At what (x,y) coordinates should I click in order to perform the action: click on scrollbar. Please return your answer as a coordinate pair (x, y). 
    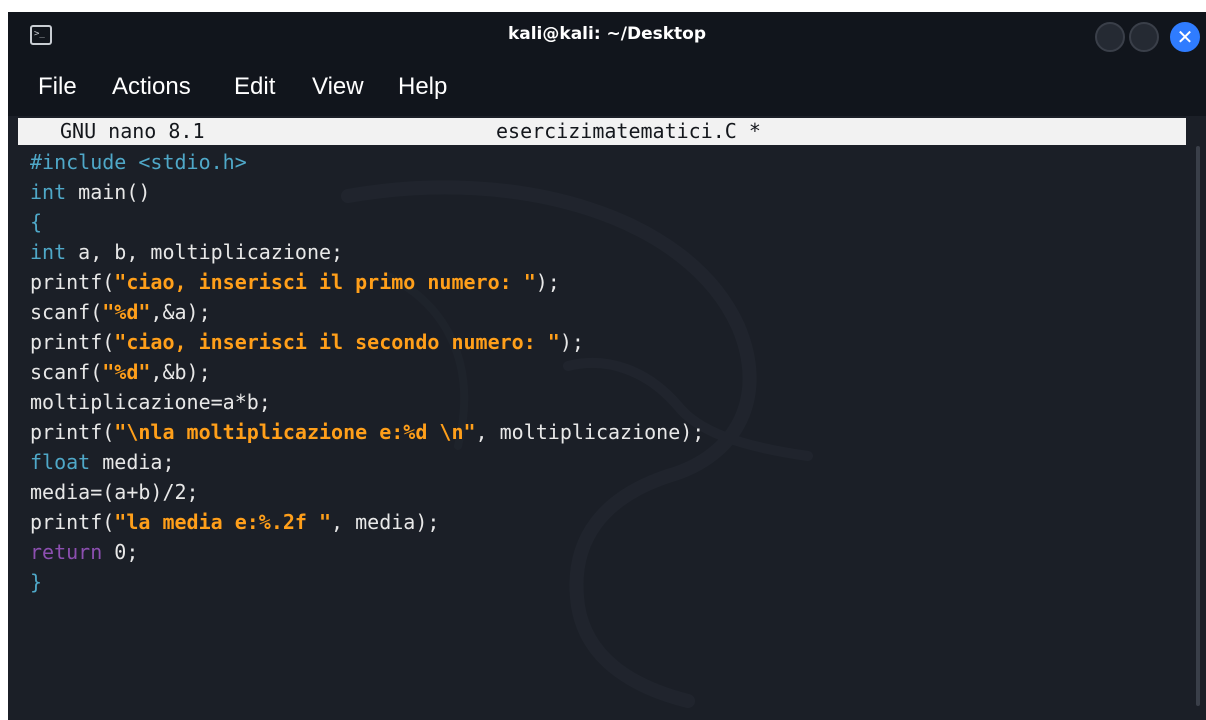
    Looking at the image, I should click on (1198, 418).